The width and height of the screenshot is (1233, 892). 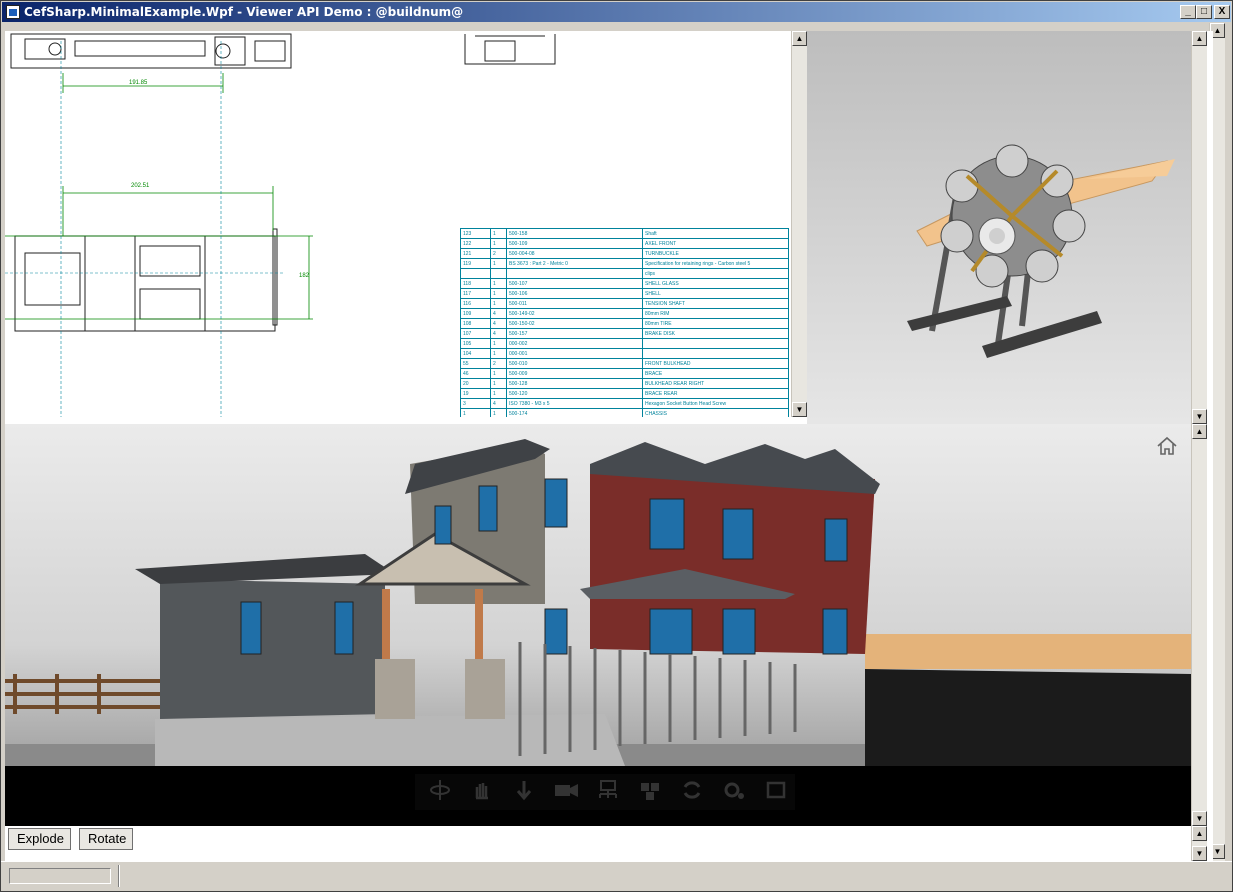 I want to click on viewer-tools, so click(x=605, y=792).